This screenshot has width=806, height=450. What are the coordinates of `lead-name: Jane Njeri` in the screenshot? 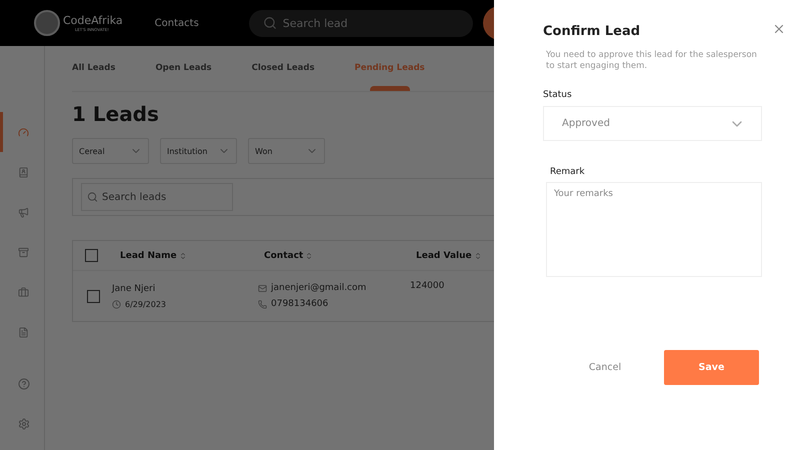 It's located at (134, 289).